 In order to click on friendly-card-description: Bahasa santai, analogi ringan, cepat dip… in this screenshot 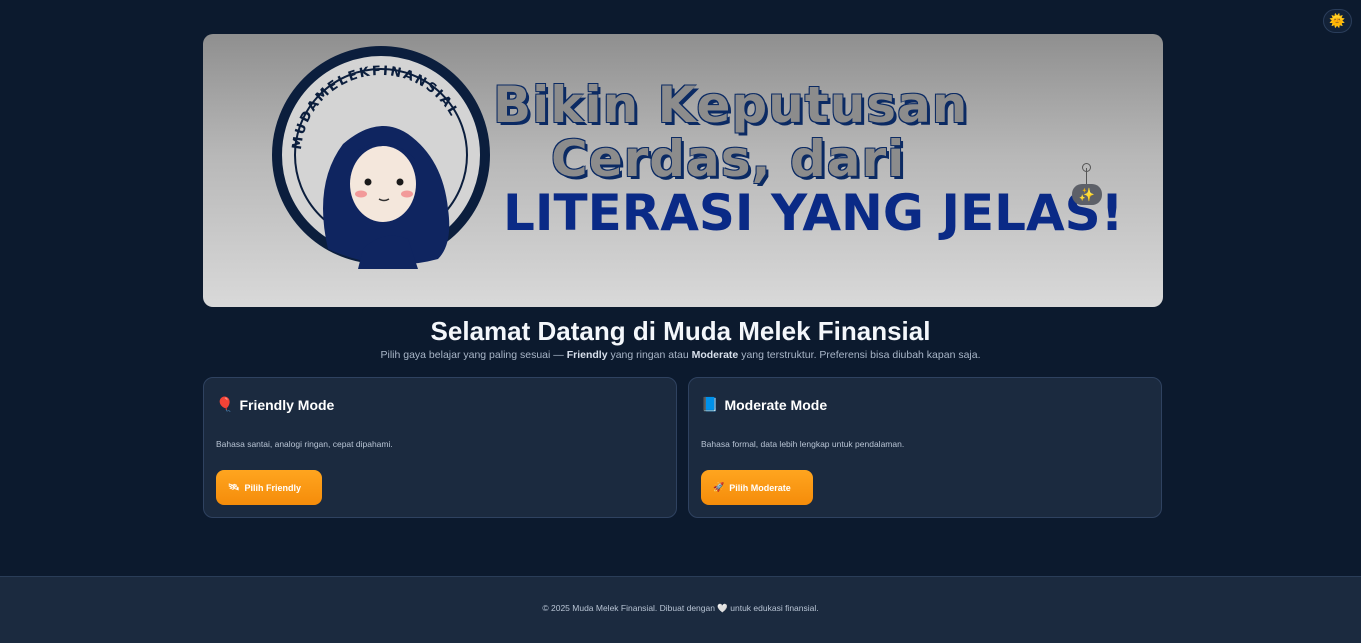, I will do `click(304, 444)`.